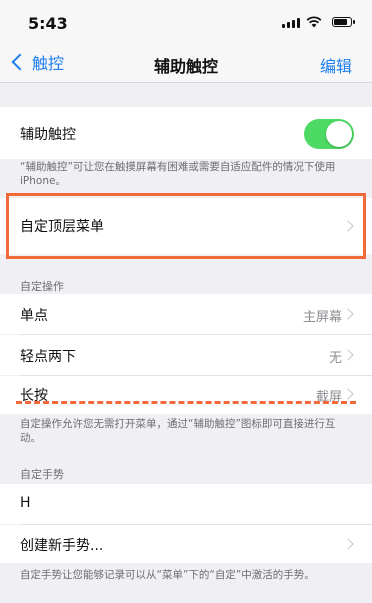 Image resolution: width=372 pixels, height=603 pixels. I want to click on assistive-touch-note: “辅助触控”可让您在触摸屏幕有困难或需要自适应配件的情况下使用iPhone。, so click(178, 174).